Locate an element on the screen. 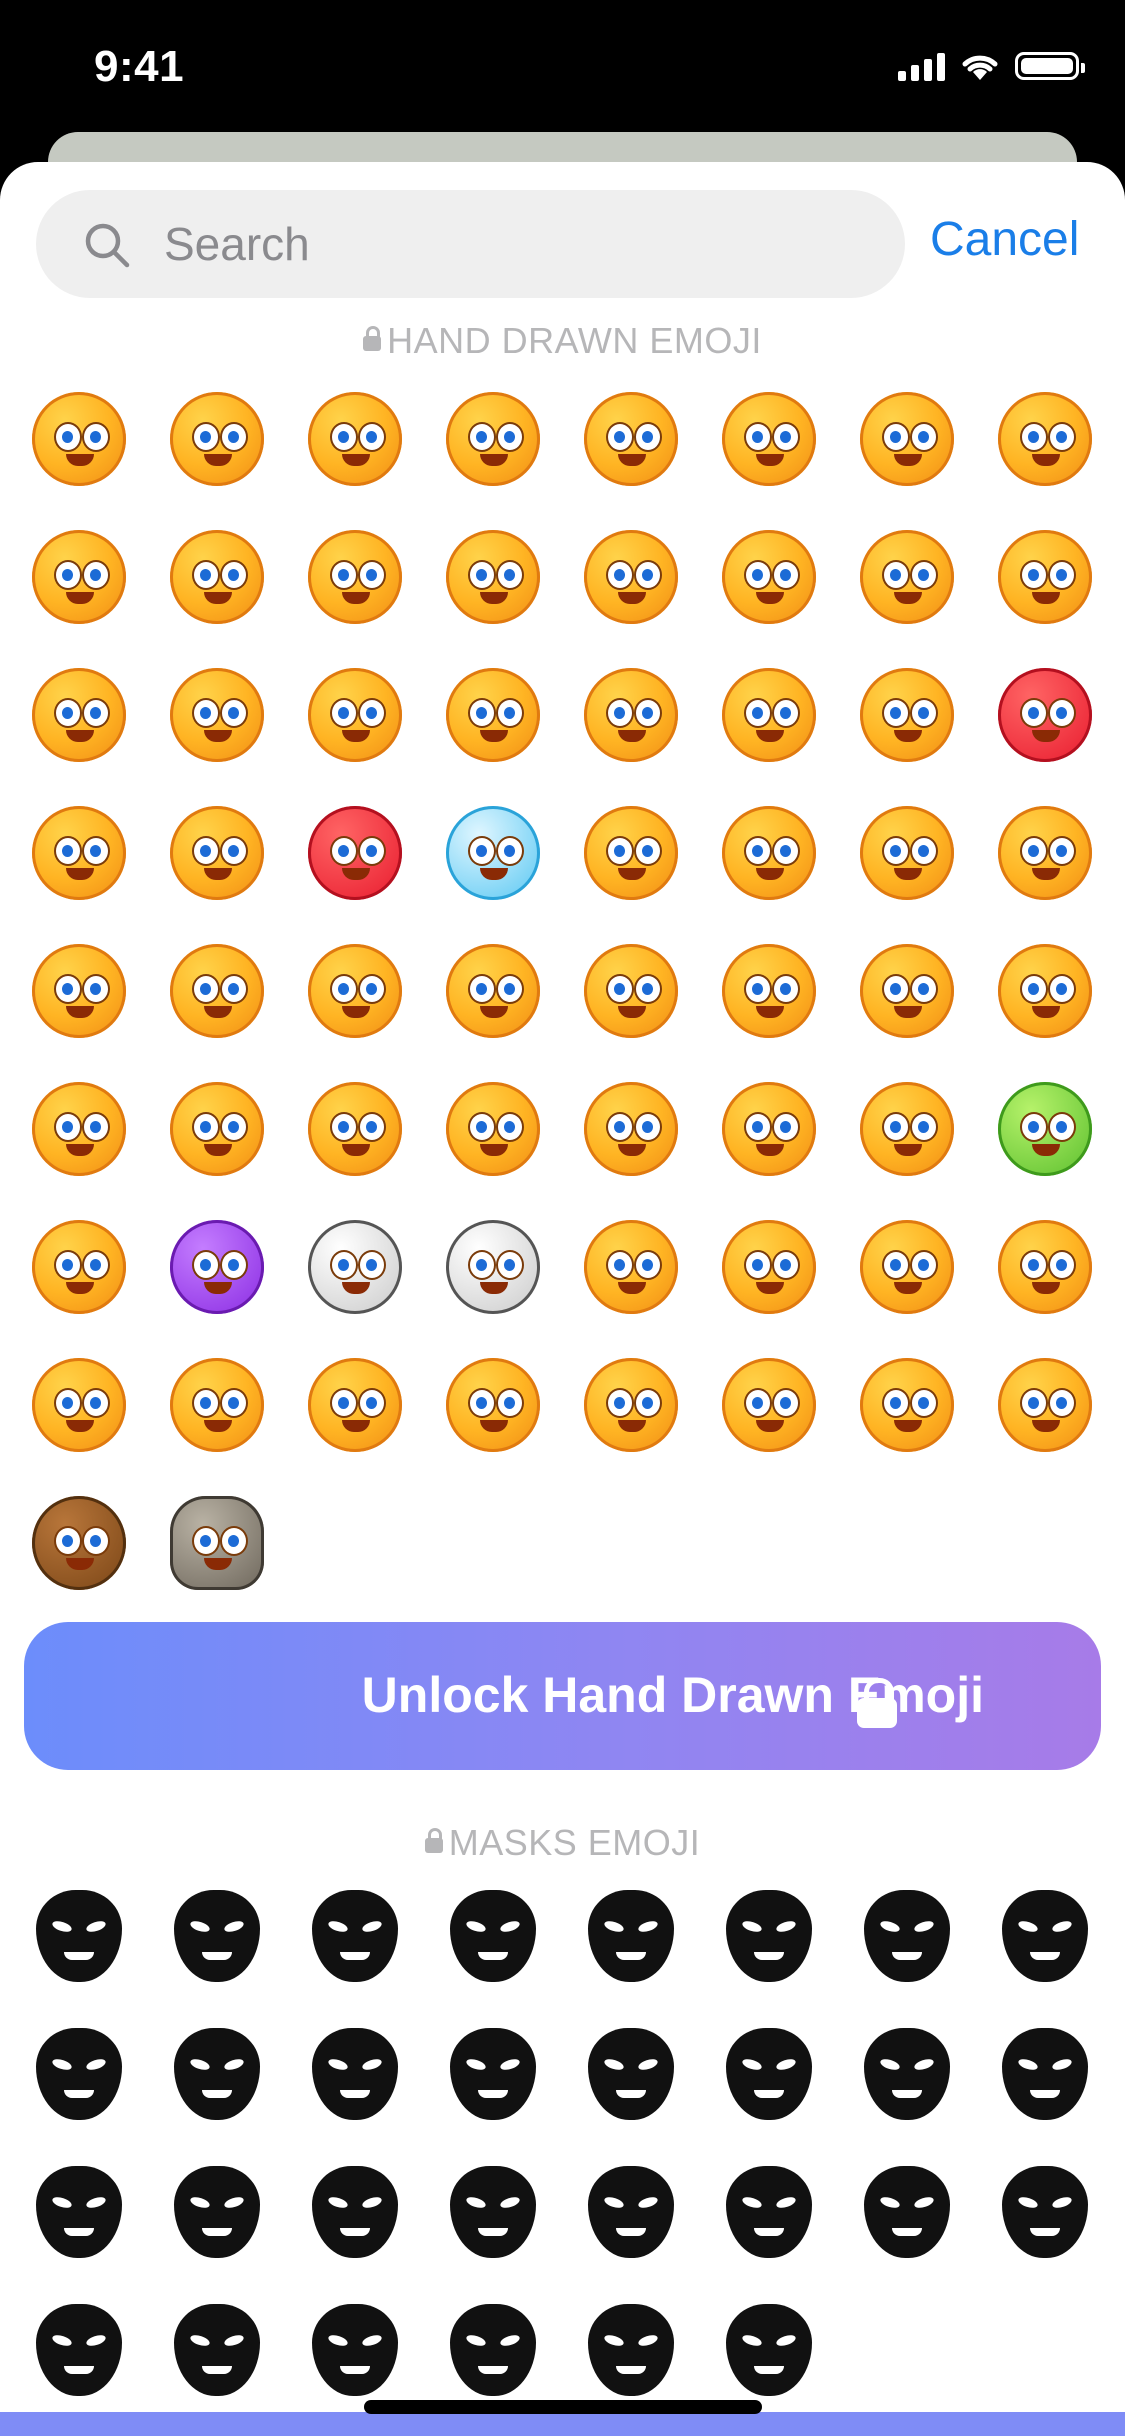 This screenshot has width=1125, height=2436. moai-emoji is located at coordinates (217, 1543).